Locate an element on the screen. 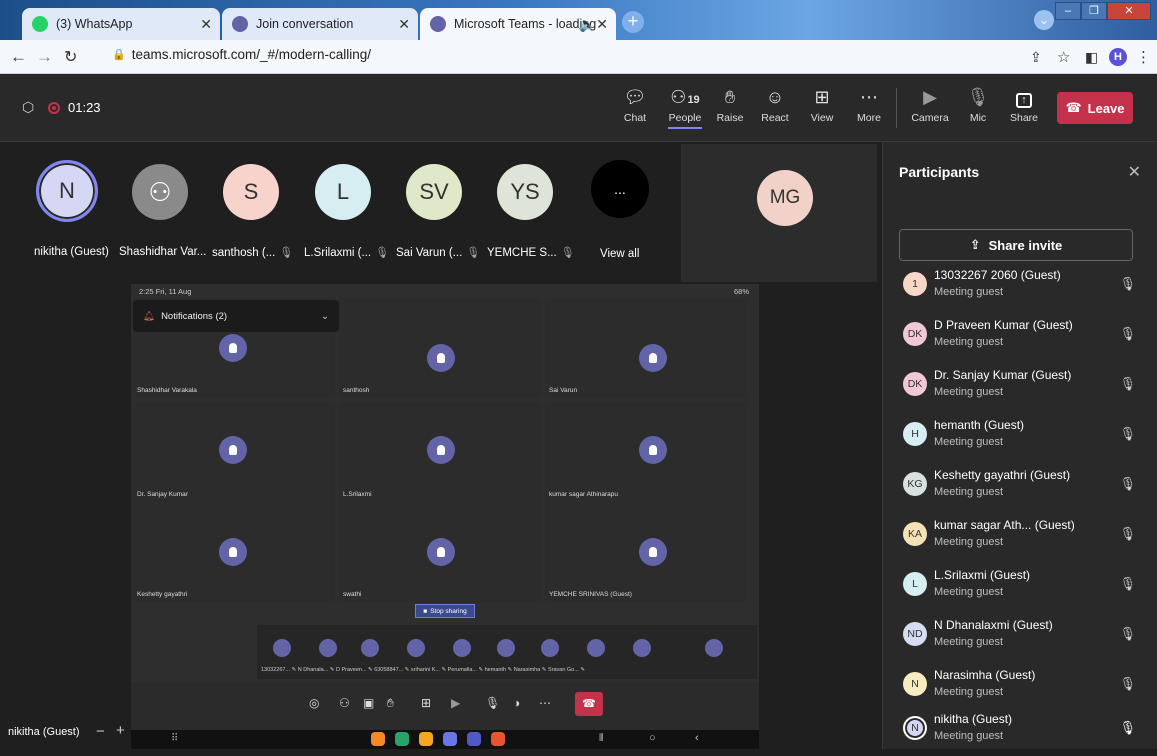 This screenshot has width=1157, height=756. profile-avatar: H is located at coordinates (1118, 57).